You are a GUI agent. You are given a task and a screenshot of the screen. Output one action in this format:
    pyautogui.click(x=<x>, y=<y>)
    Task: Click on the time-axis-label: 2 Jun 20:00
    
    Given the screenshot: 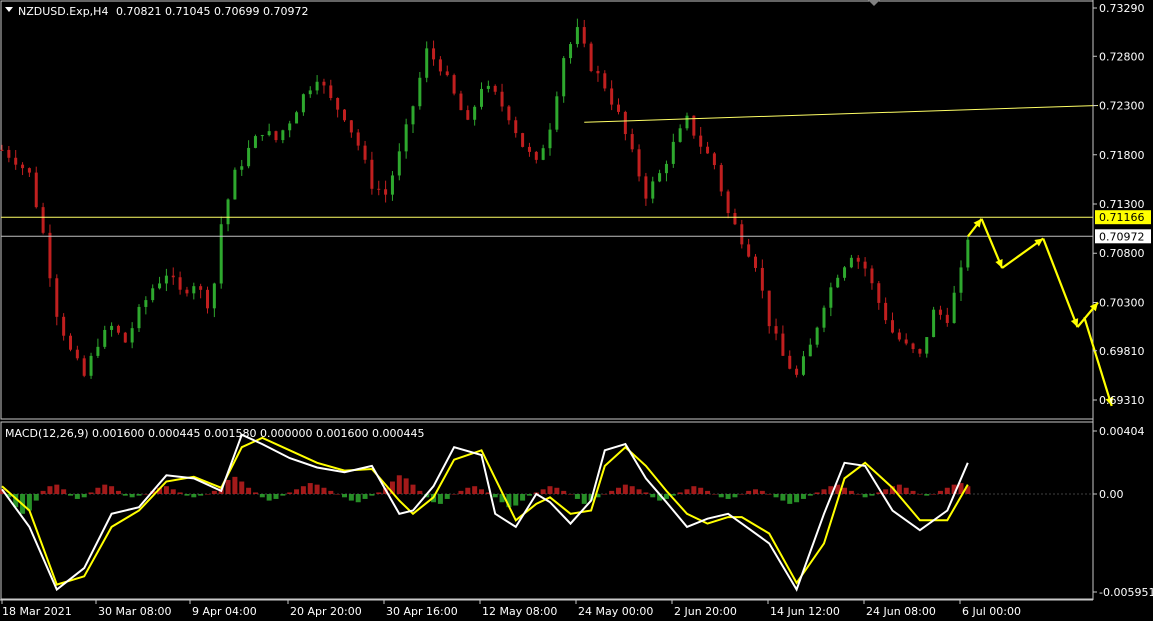 What is the action you would take?
    pyautogui.click(x=705, y=611)
    